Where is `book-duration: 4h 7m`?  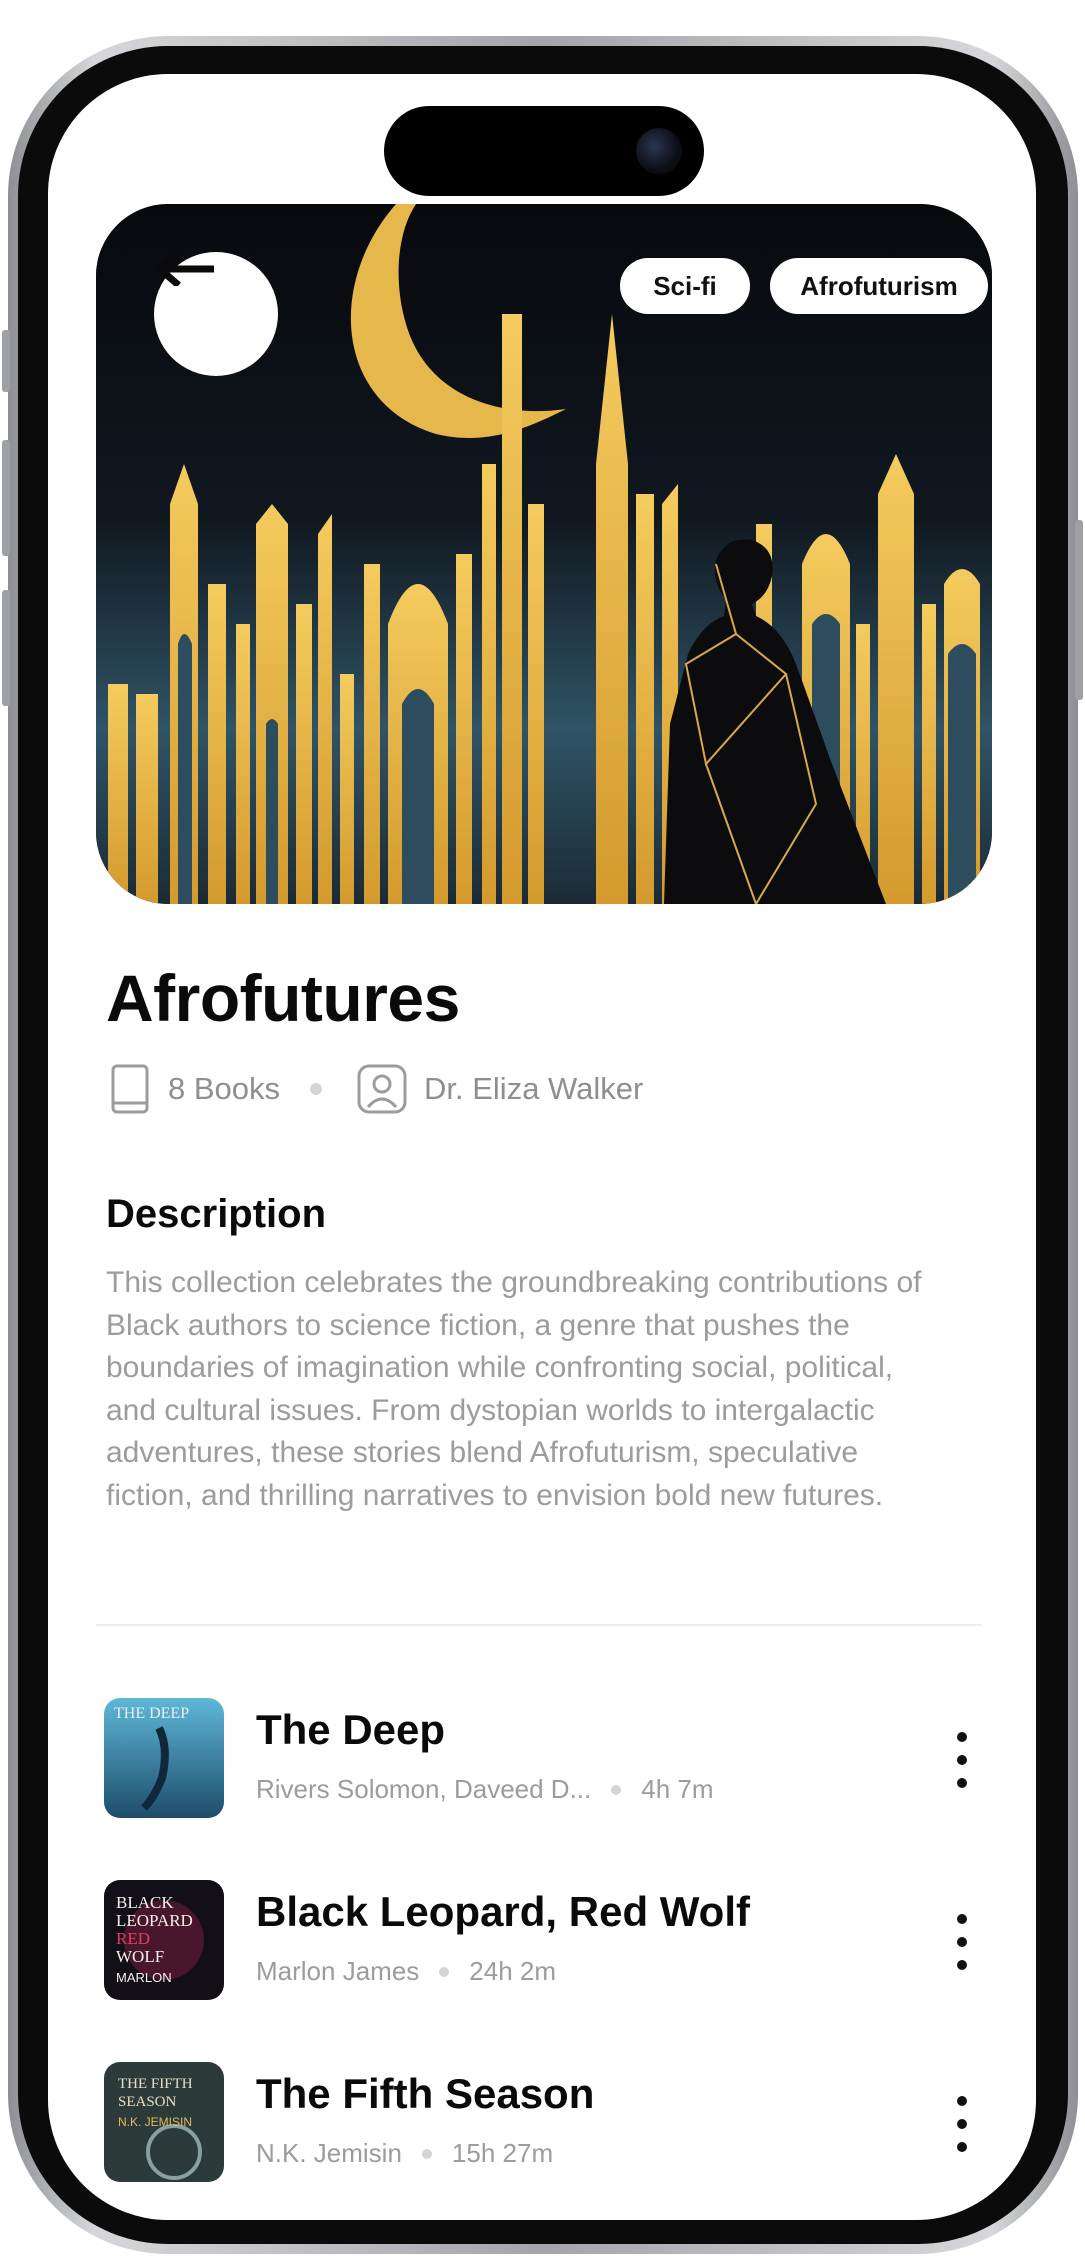 book-duration: 4h 7m is located at coordinates (677, 1789).